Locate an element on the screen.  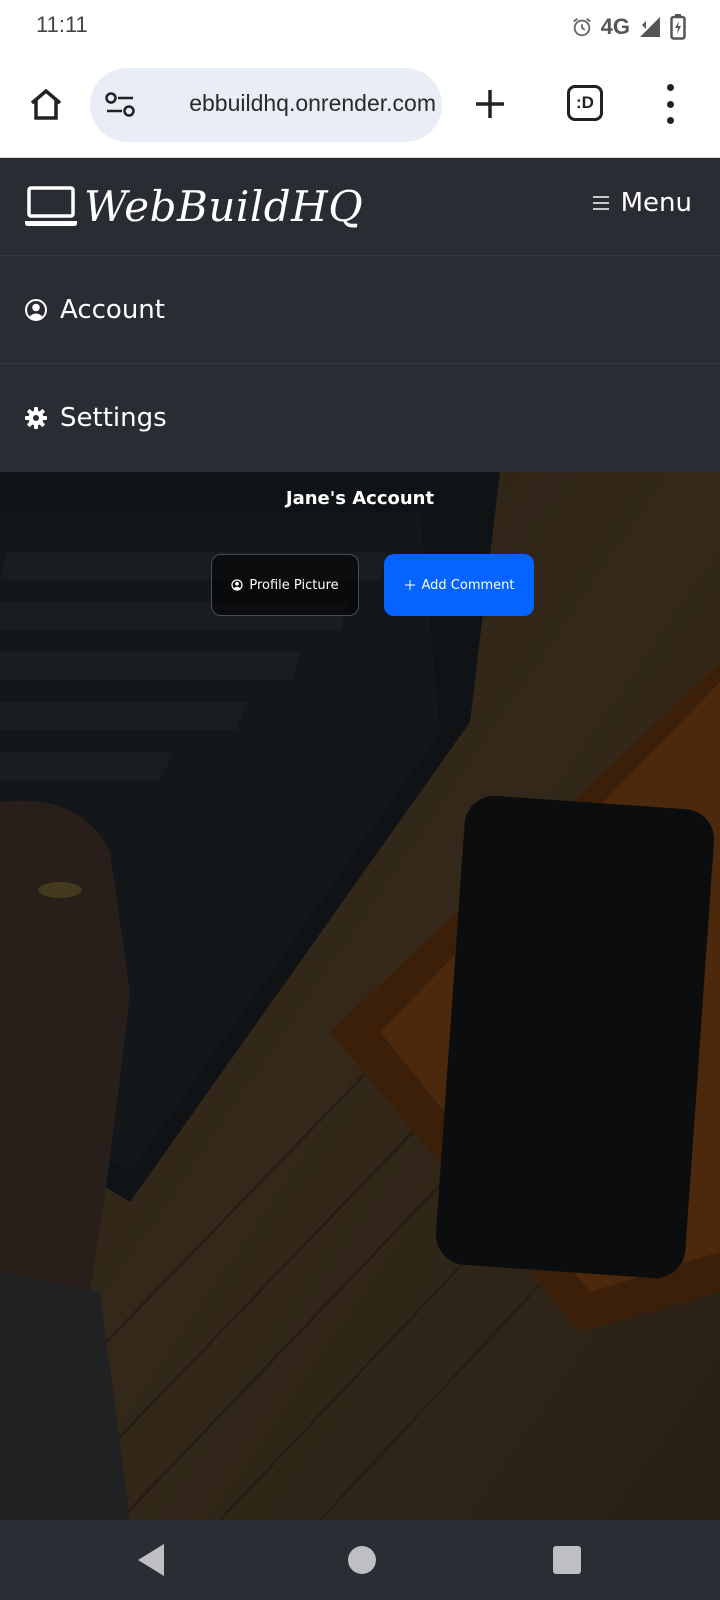
status-bar: 11:11 4G is located at coordinates (360, 27).